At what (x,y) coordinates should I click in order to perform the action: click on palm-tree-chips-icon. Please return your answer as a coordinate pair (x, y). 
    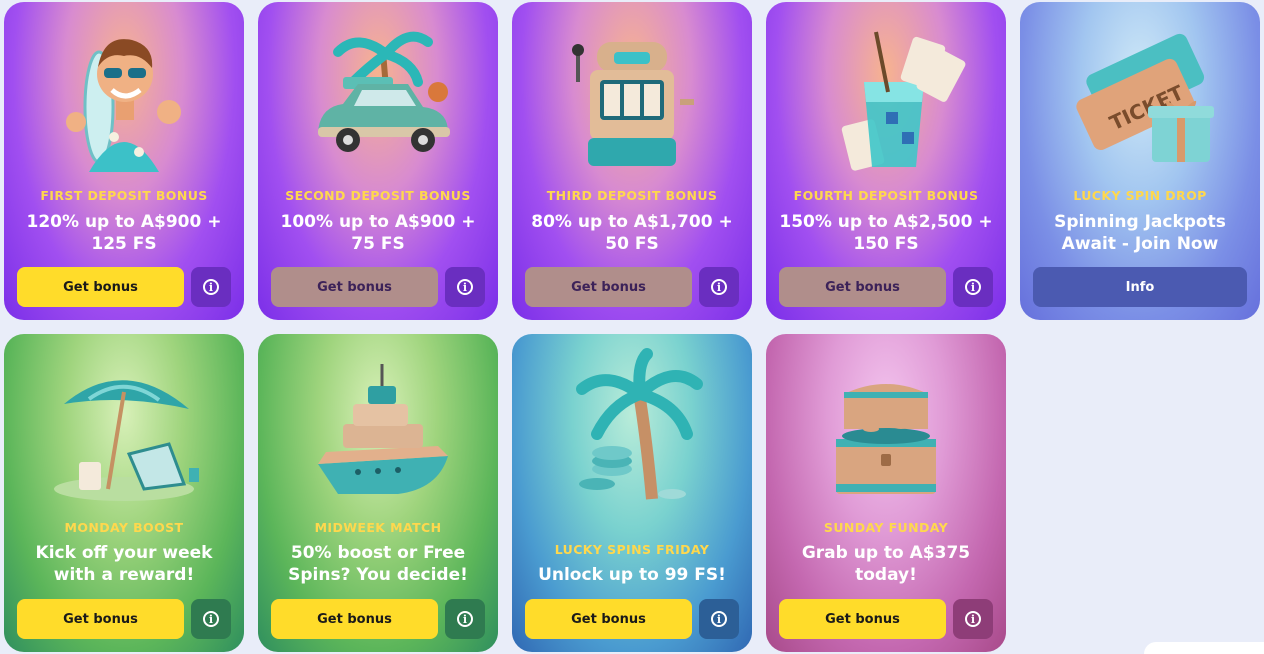
    Looking at the image, I should click on (632, 424).